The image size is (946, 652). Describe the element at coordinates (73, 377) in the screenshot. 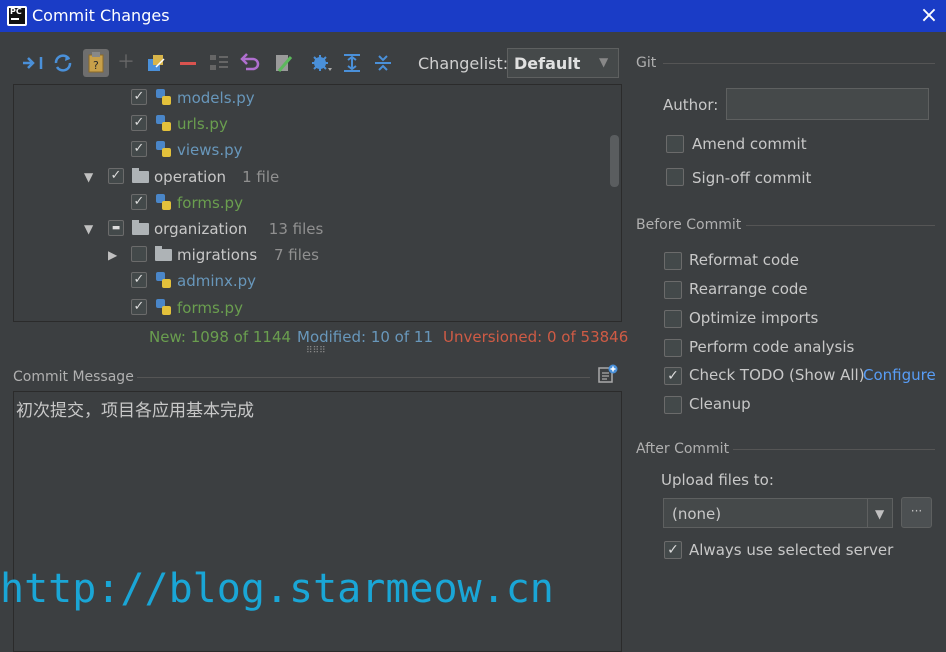

I see `commit-message-label: Commit Message` at that location.